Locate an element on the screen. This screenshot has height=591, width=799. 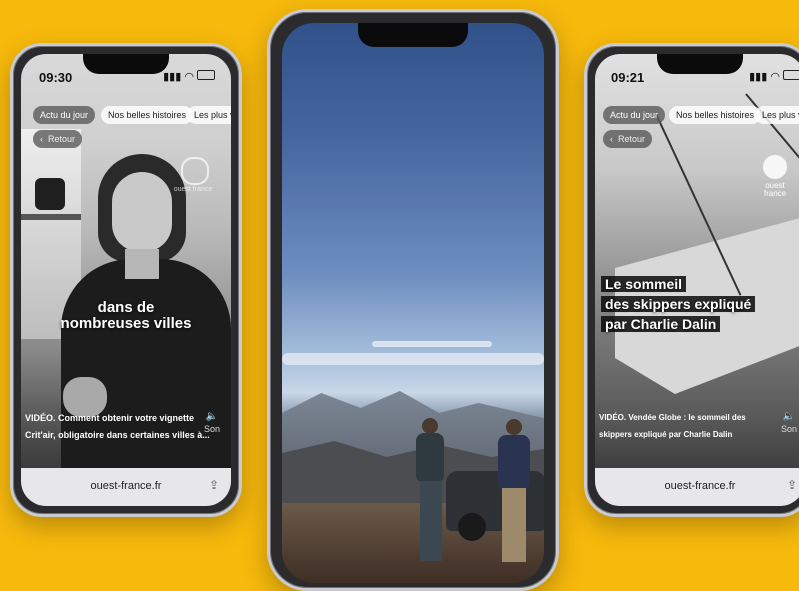
right-status-icons: ▮▮▮ ◠ is located at coordinates (774, 76).